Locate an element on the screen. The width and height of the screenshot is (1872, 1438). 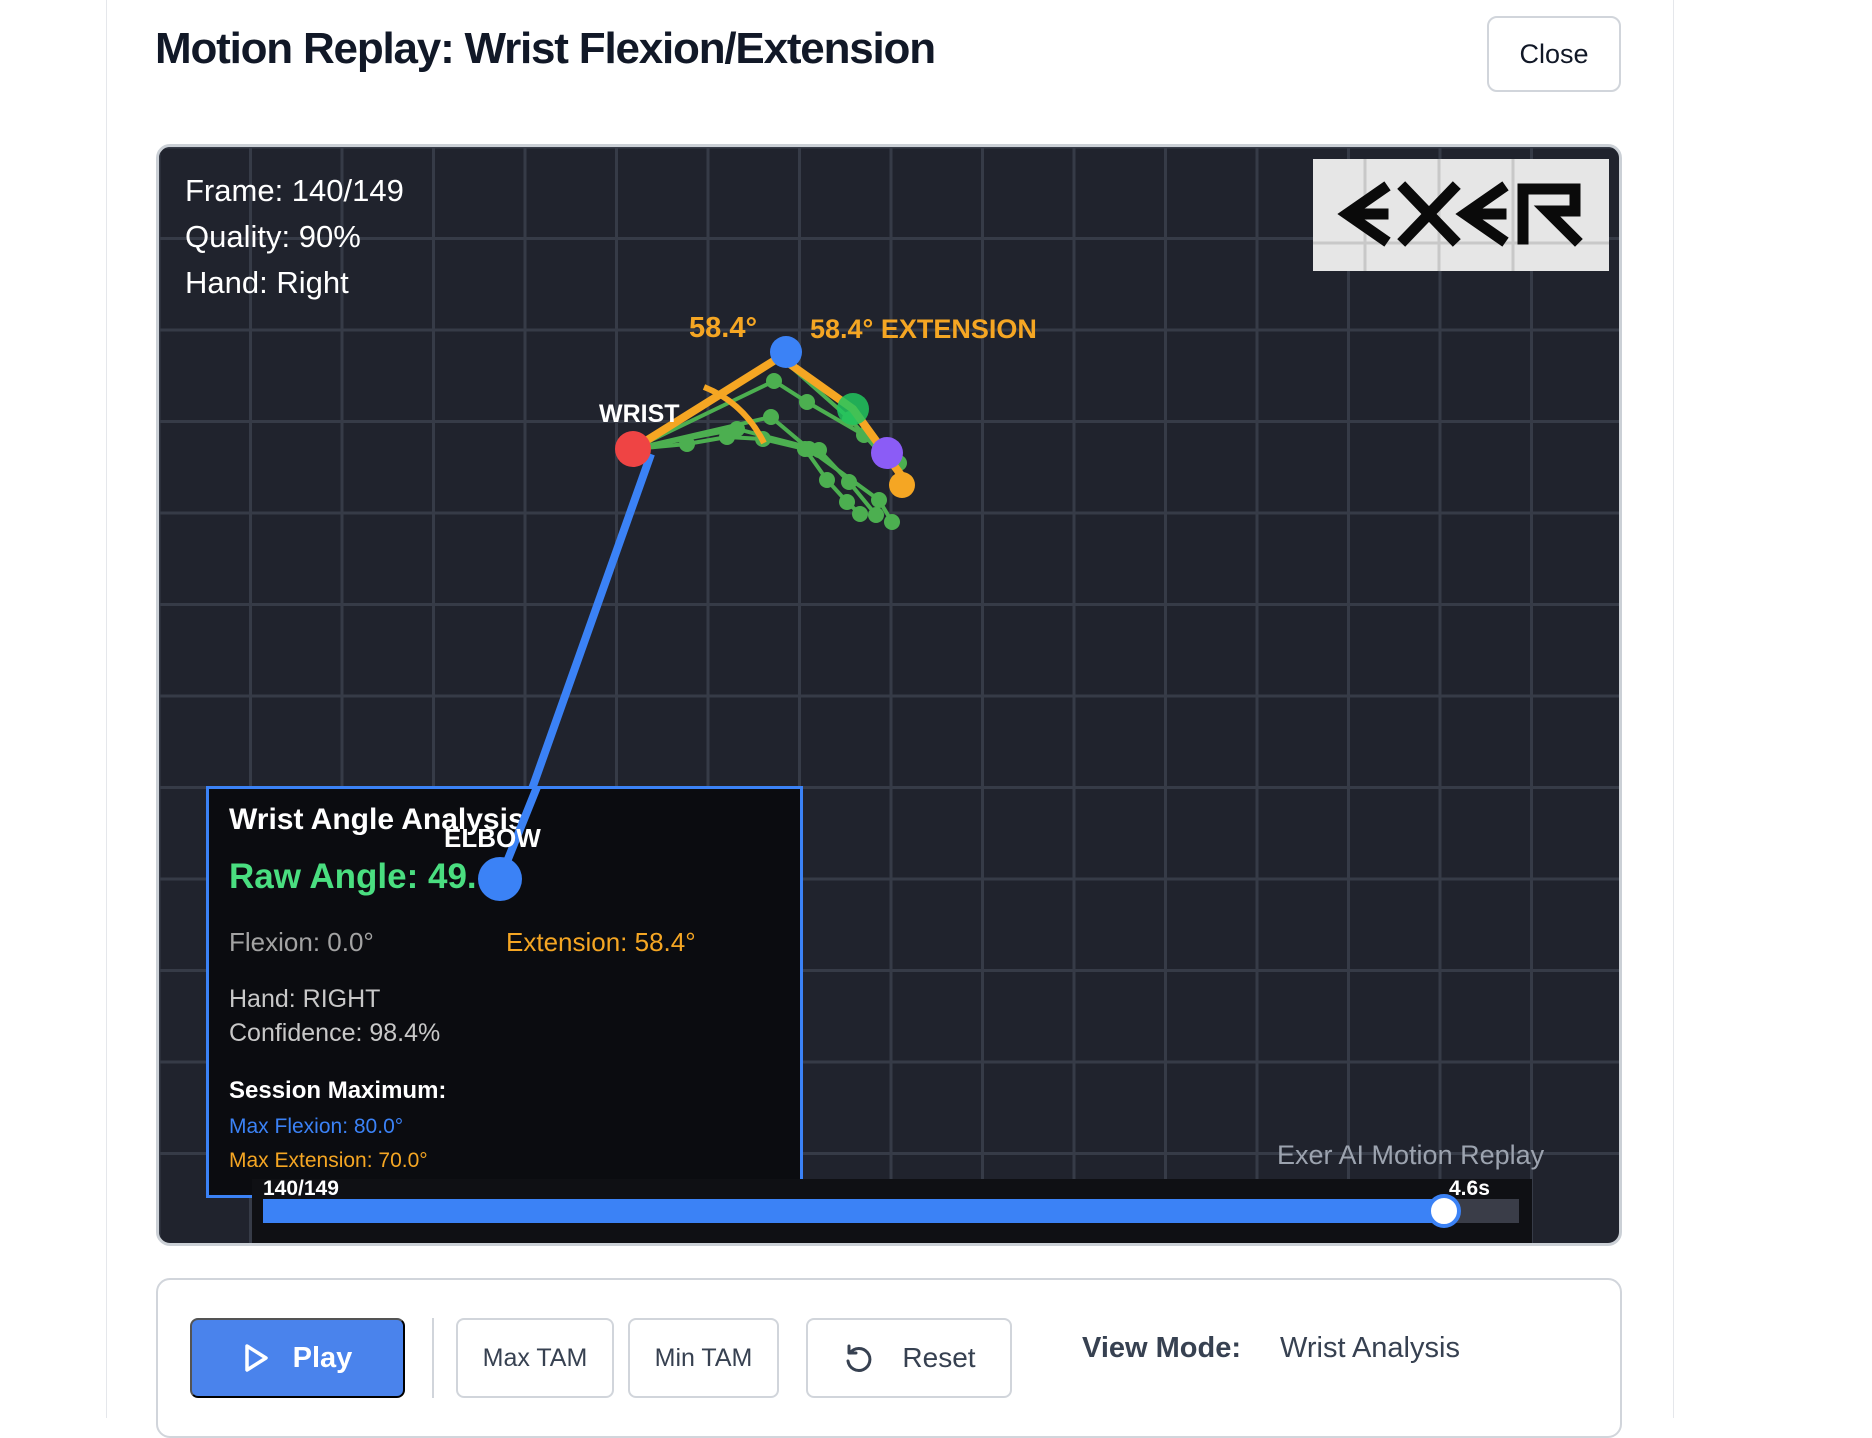
confidence-value: Confidence: 98.4% is located at coordinates (335, 1033).